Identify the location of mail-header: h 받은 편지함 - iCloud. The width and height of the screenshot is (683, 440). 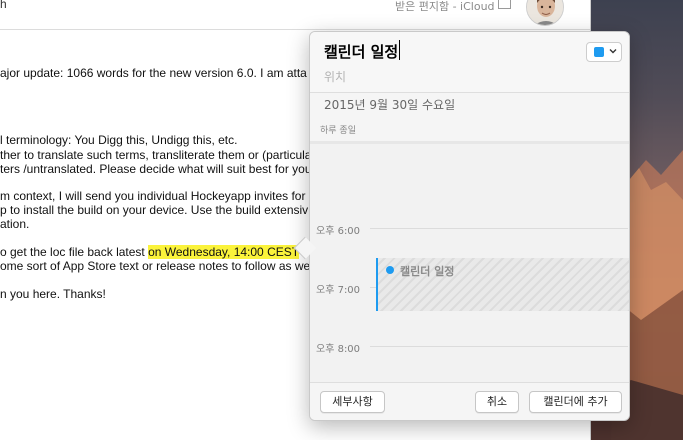
(295, 15).